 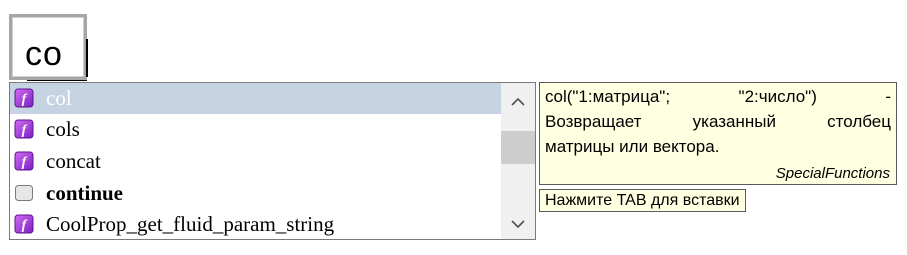 I want to click on chevron-down-icon, so click(x=518, y=224).